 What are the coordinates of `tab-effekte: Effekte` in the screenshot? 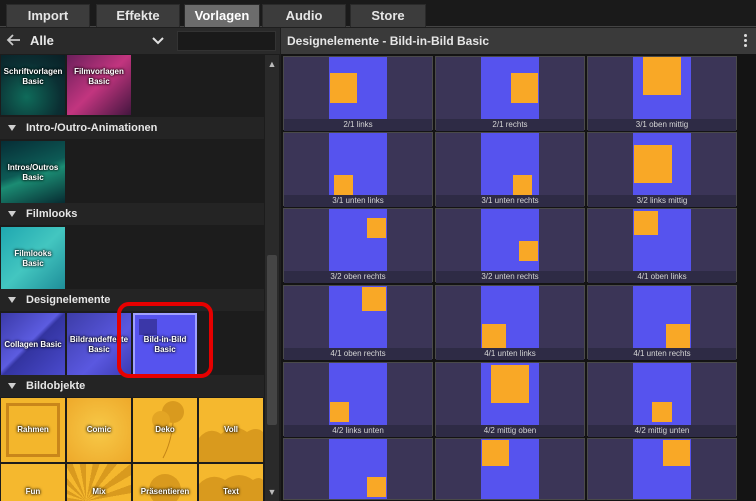 It's located at (138, 15).